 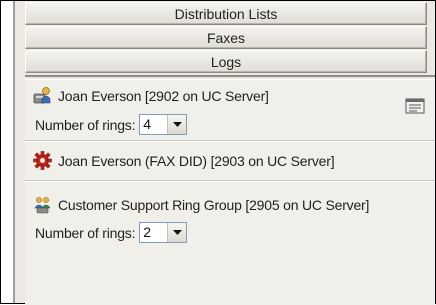 What do you see at coordinates (230, 76) in the screenshot?
I see `divider` at bounding box center [230, 76].